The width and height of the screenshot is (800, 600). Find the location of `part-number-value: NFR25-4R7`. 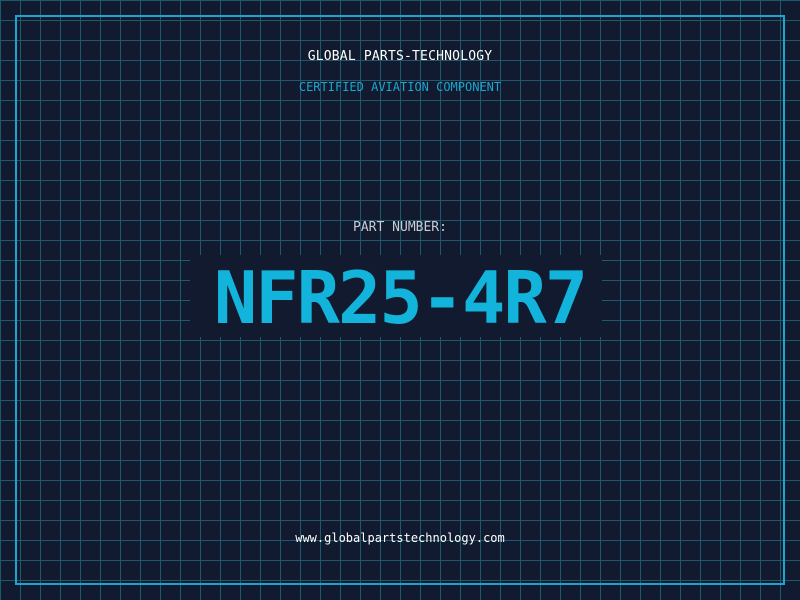

part-number-value: NFR25-4R7 is located at coordinates (400, 298).